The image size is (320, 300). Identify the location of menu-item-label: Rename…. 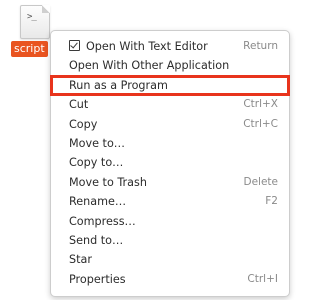
(98, 202).